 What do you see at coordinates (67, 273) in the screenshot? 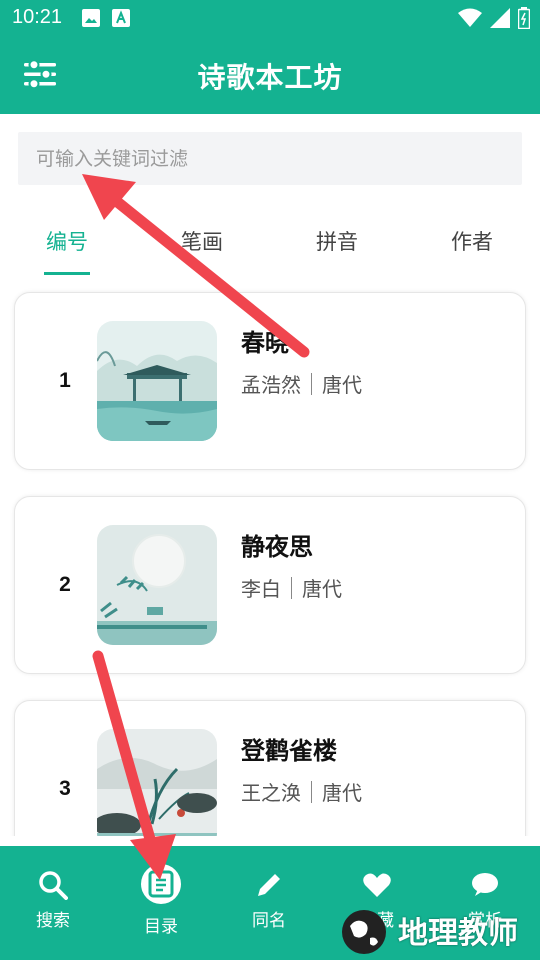
I see `active-tab-indicator` at bounding box center [67, 273].